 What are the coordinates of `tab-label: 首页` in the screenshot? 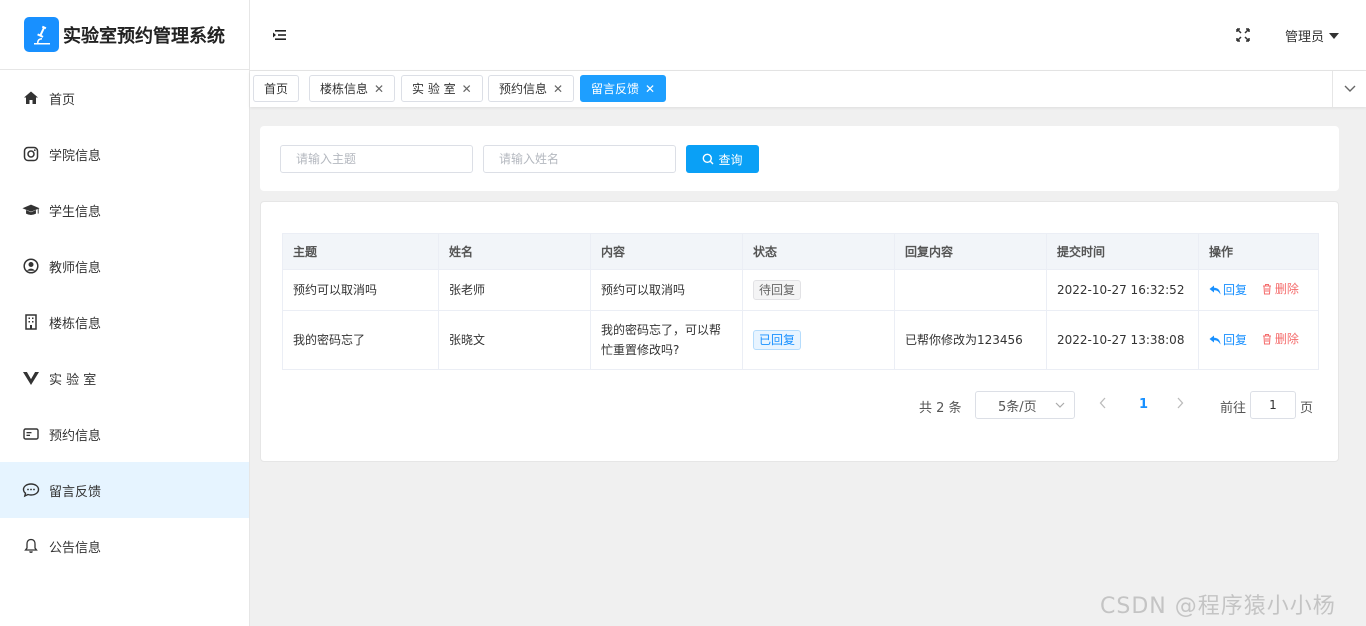 It's located at (276, 89).